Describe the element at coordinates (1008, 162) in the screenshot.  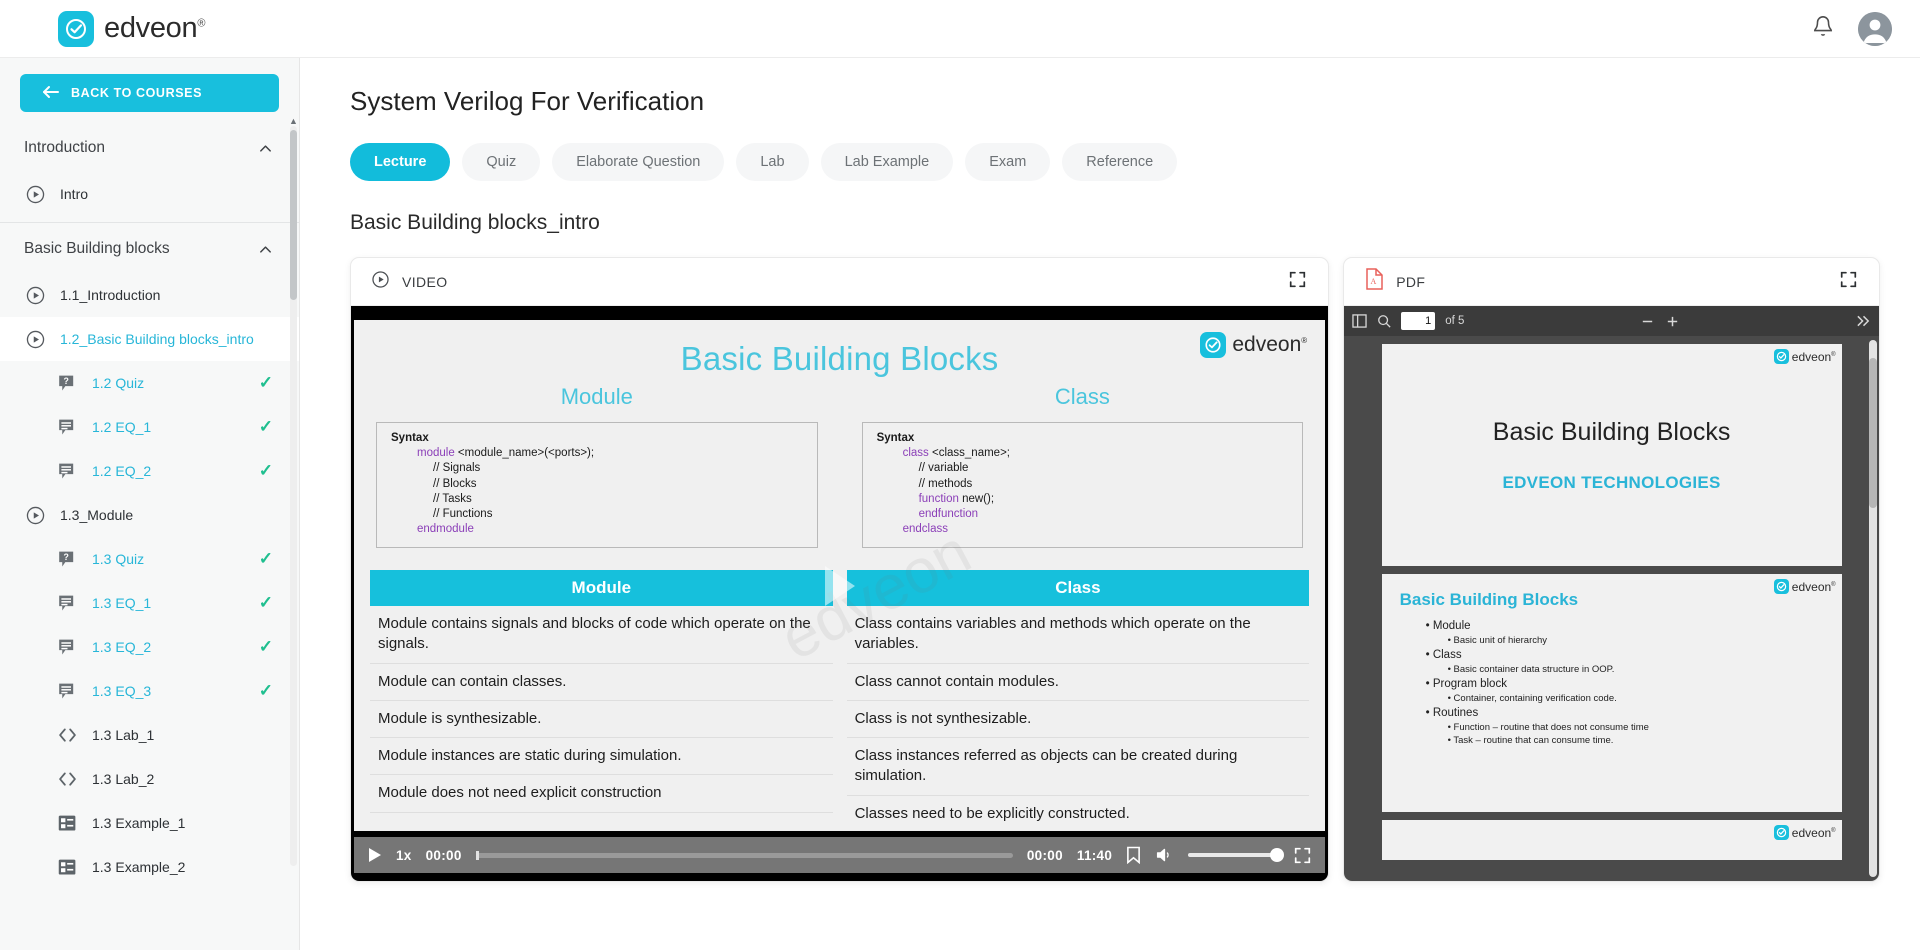
I see `tab-exam: Exam` at that location.